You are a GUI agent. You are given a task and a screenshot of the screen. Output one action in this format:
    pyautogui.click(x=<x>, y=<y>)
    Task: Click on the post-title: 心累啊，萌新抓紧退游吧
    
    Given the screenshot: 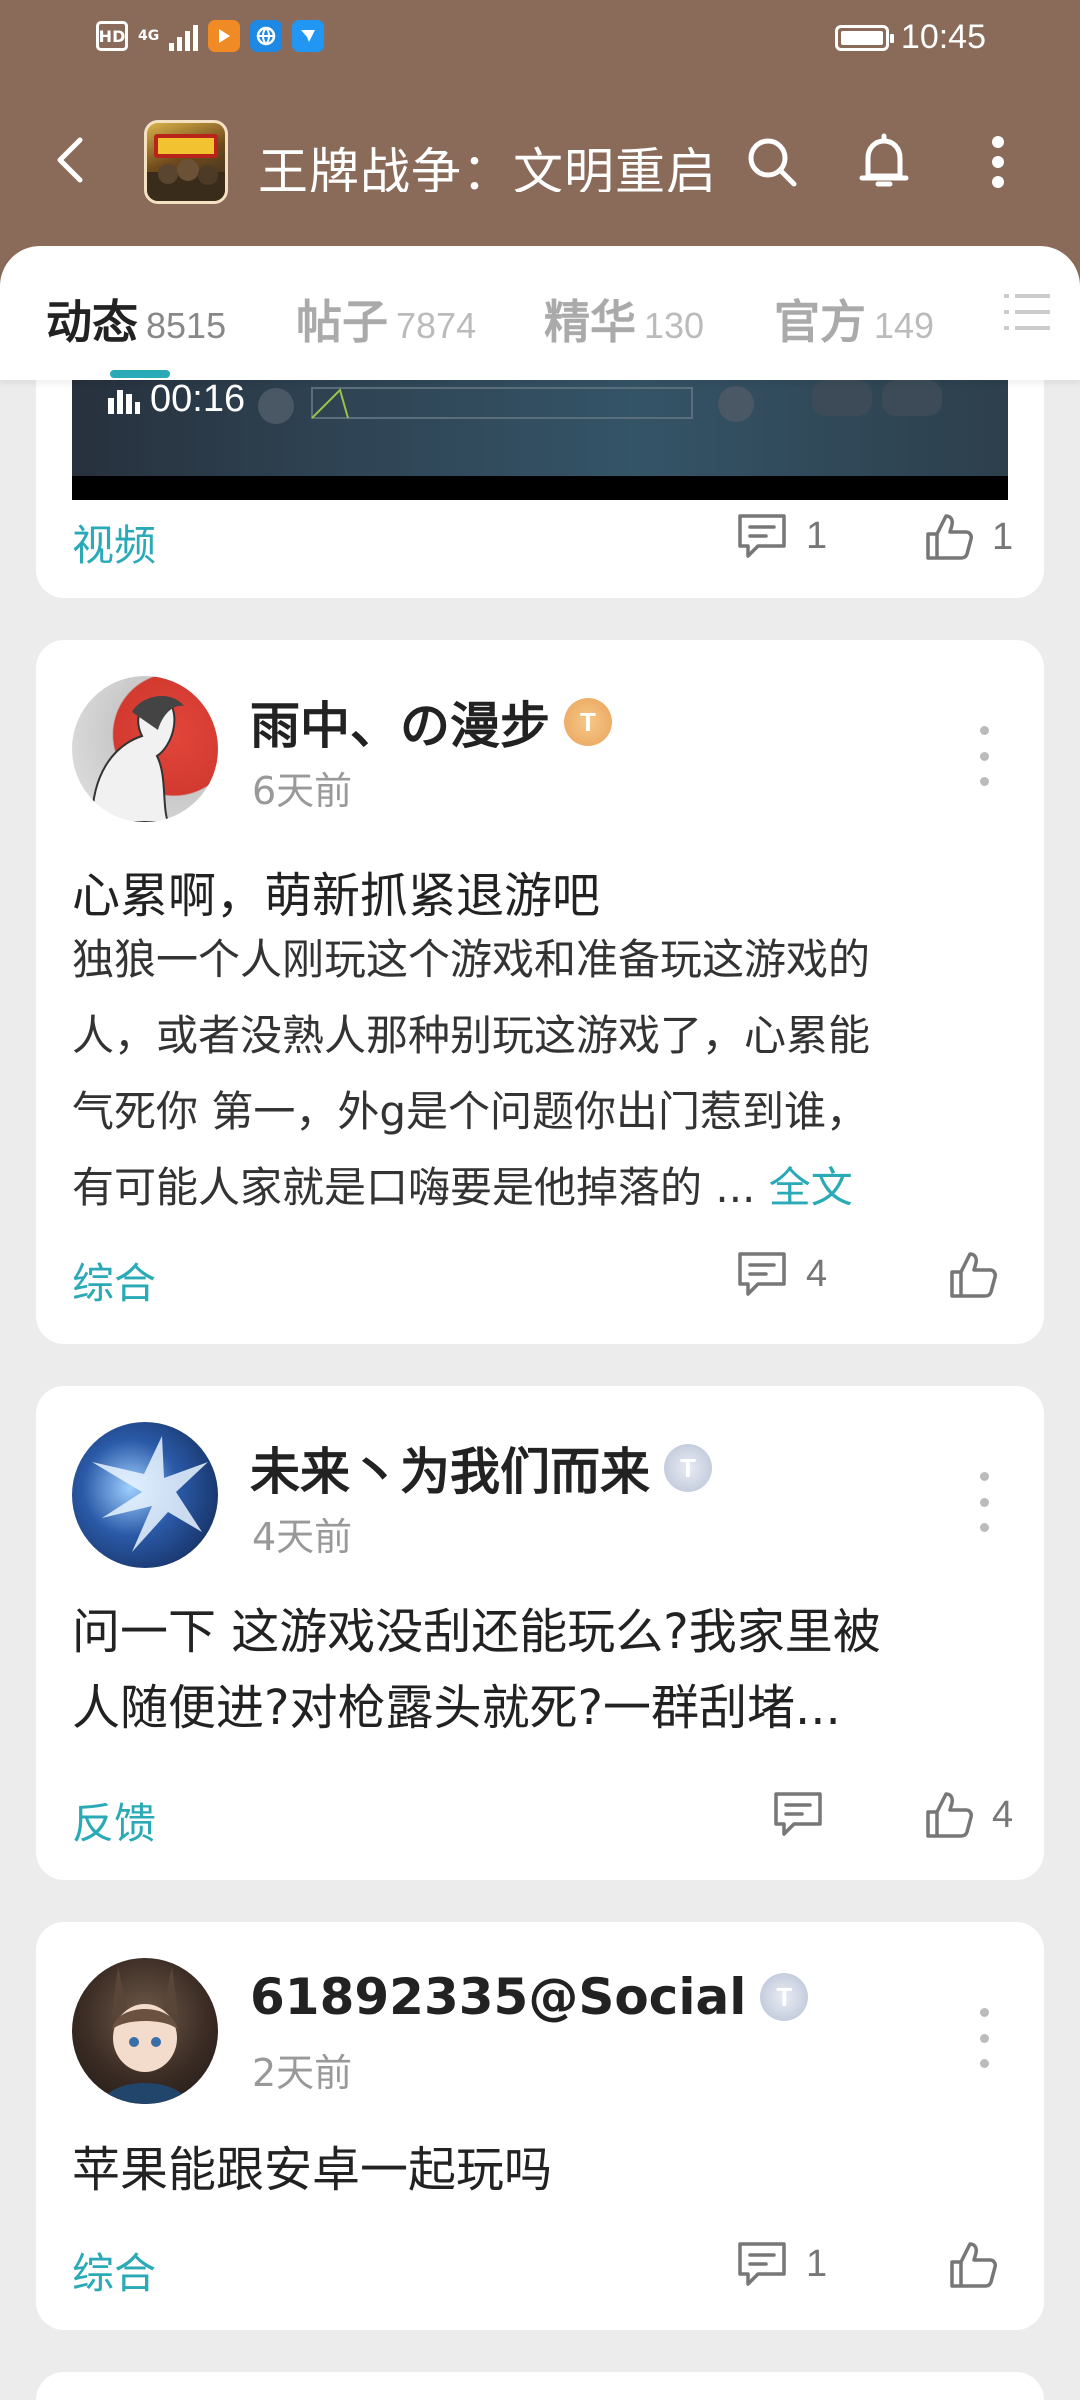 What is the action you would take?
    pyautogui.click(x=336, y=891)
    